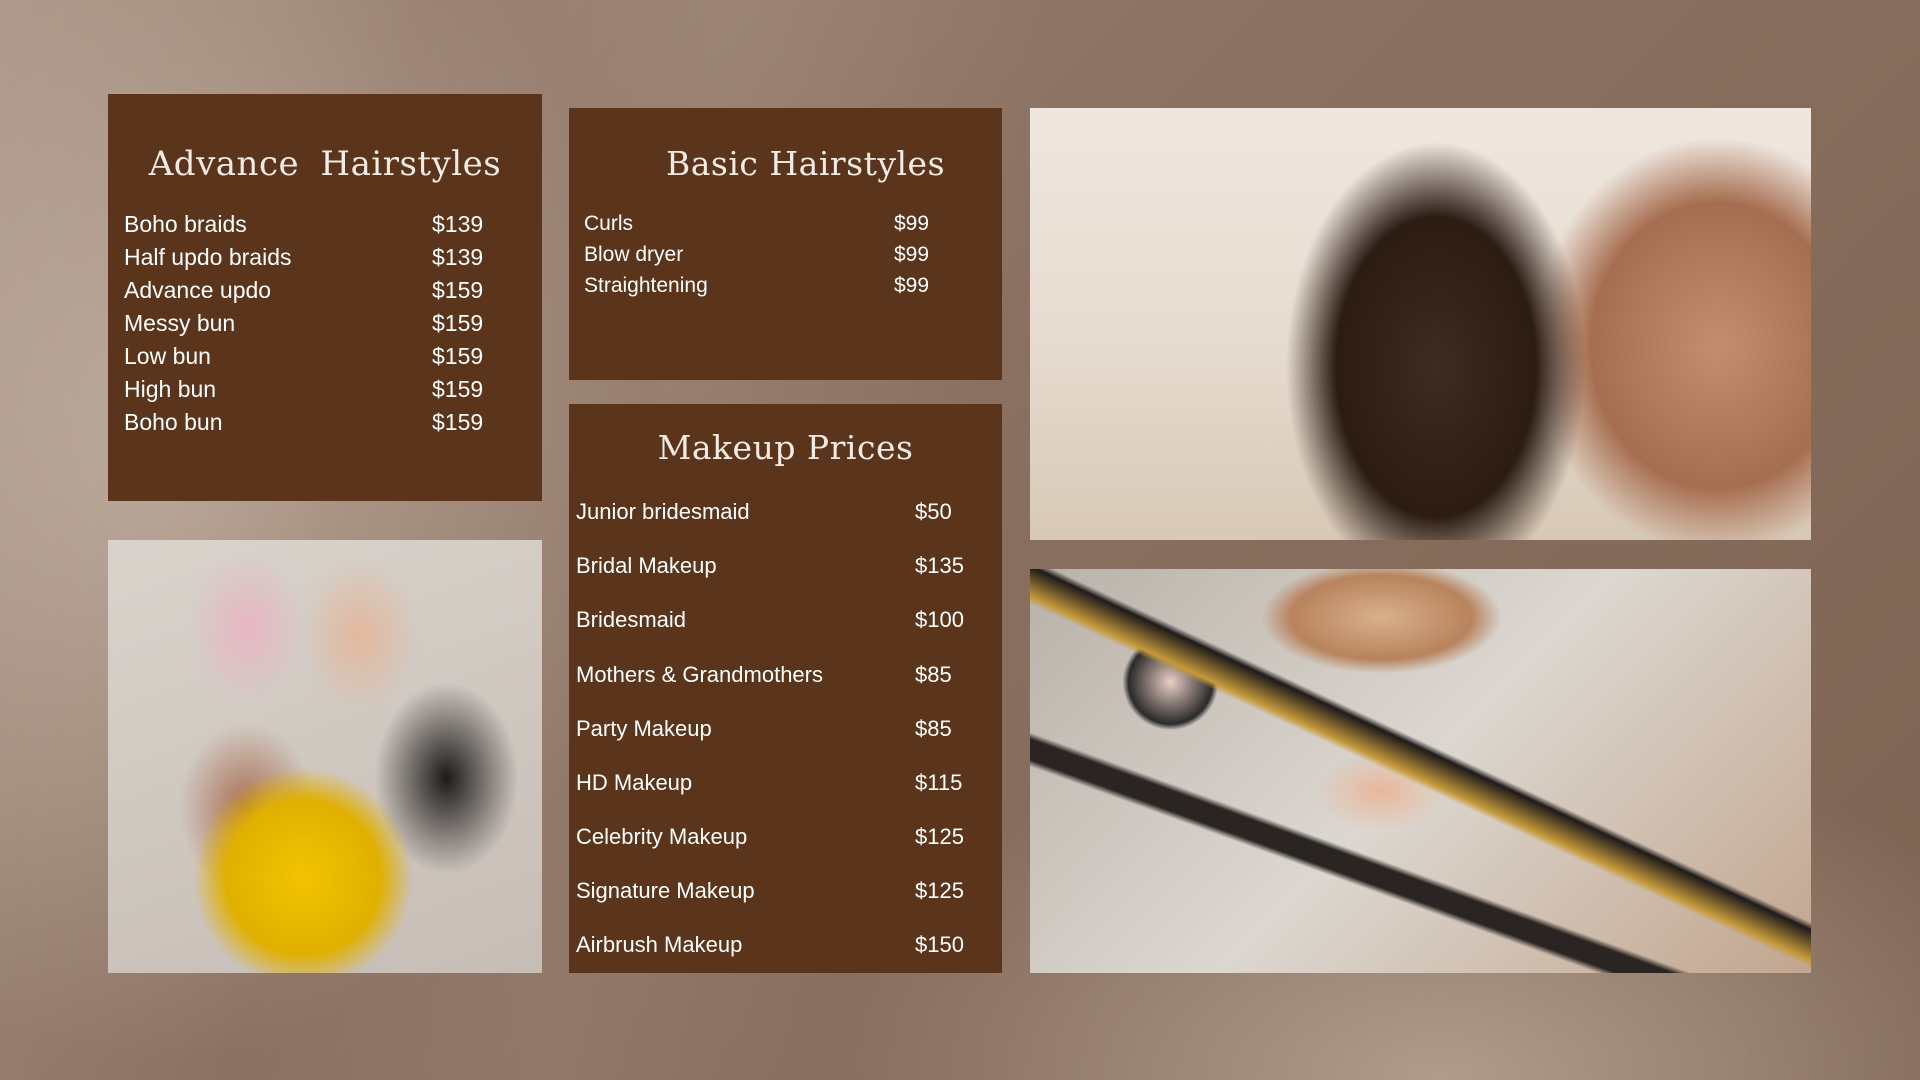 The height and width of the screenshot is (1080, 1920). What do you see at coordinates (634, 782) in the screenshot?
I see `service-name: HD Makeup` at bounding box center [634, 782].